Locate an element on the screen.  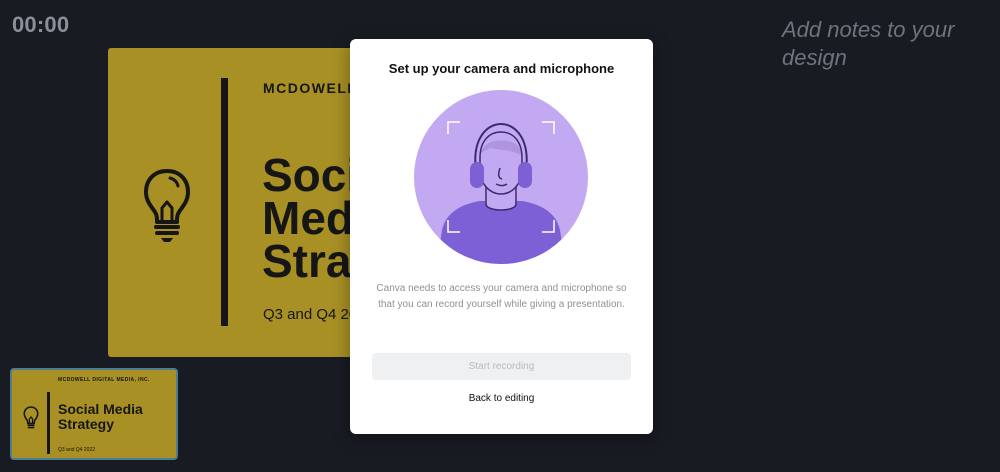
back-to-editing-link: Back to editing is located at coordinates (501, 398).